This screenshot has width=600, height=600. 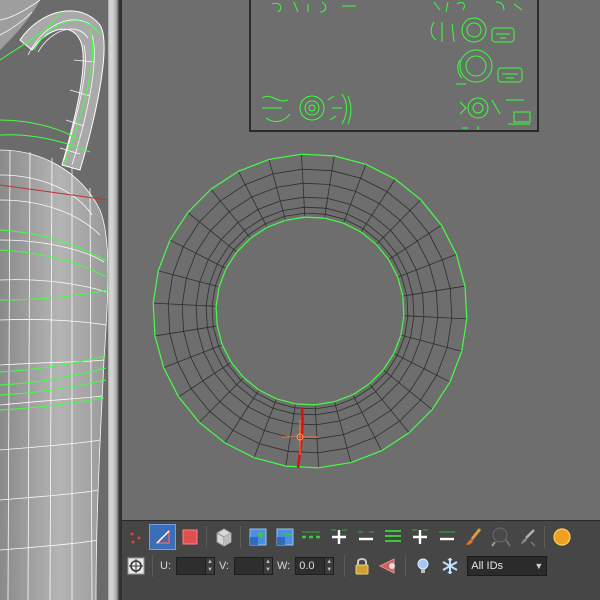 What do you see at coordinates (268, 566) in the screenshot?
I see `v-spin-arrows: ▲ ▼` at bounding box center [268, 566].